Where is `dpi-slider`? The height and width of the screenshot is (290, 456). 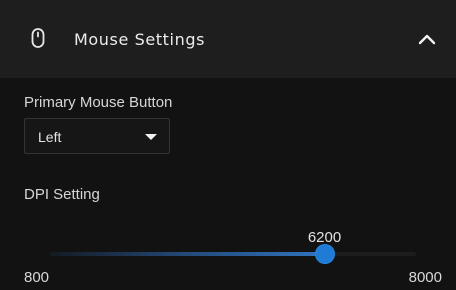 dpi-slider is located at coordinates (233, 254).